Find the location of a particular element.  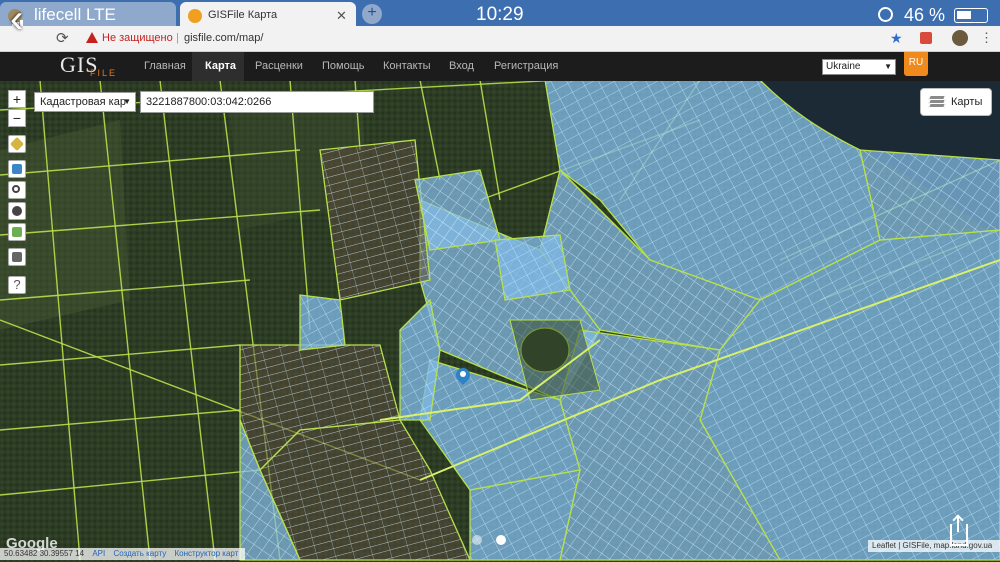

tab-title: GISFile Карта is located at coordinates (243, 15).